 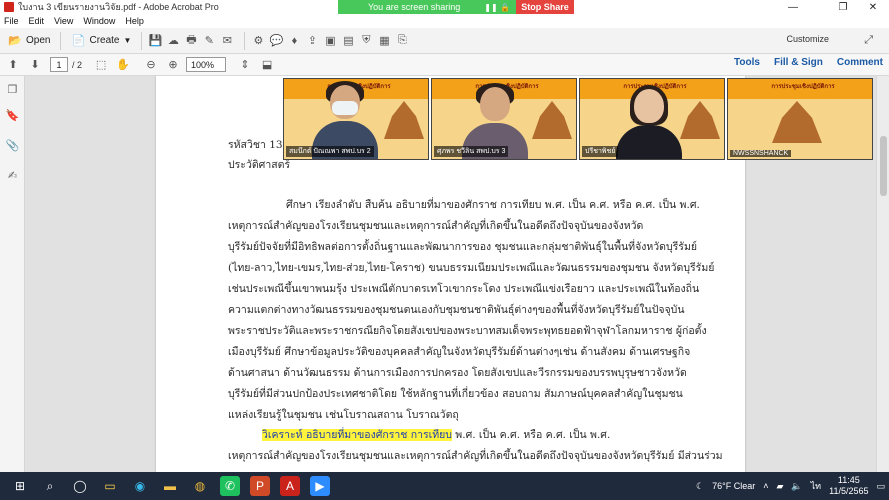 What do you see at coordinates (868, 40) in the screenshot?
I see `expand-icon: ⤢` at bounding box center [868, 40].